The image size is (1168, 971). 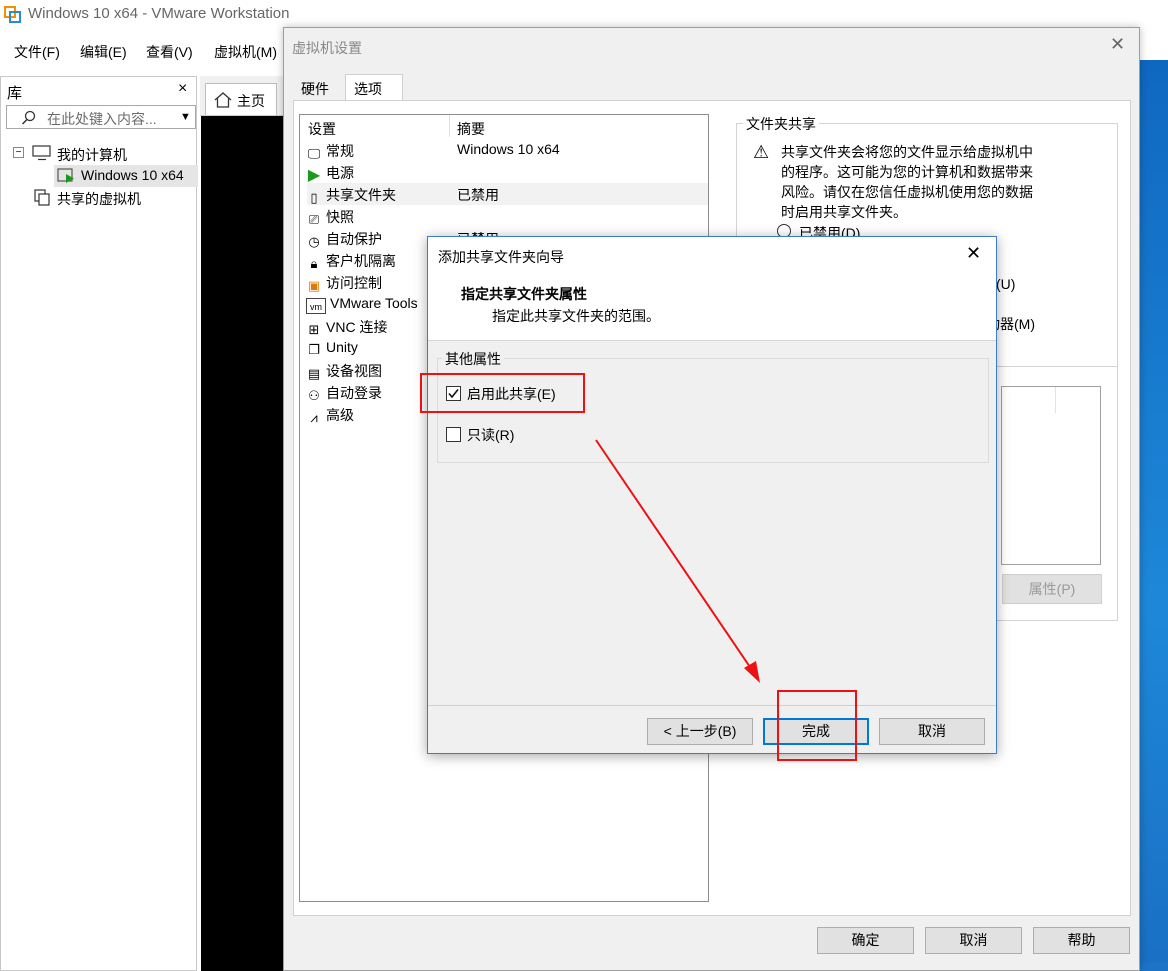 I want to click on column-divider, so click(x=449, y=126).